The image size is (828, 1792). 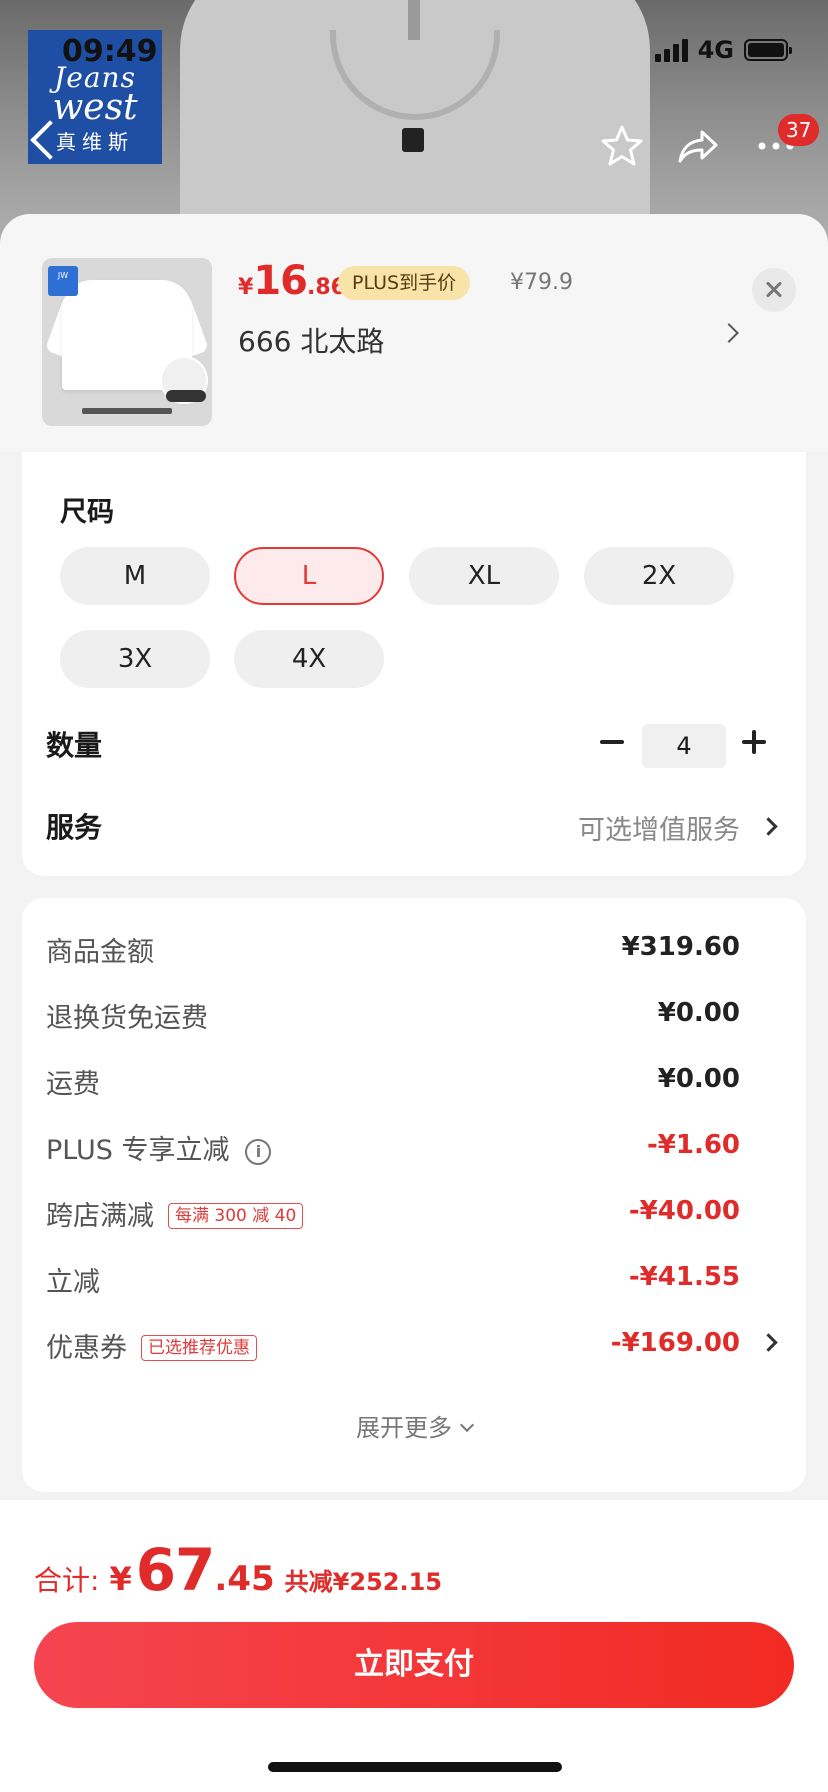 What do you see at coordinates (404, 1428) in the screenshot?
I see `expand-more-label: 展开更多` at bounding box center [404, 1428].